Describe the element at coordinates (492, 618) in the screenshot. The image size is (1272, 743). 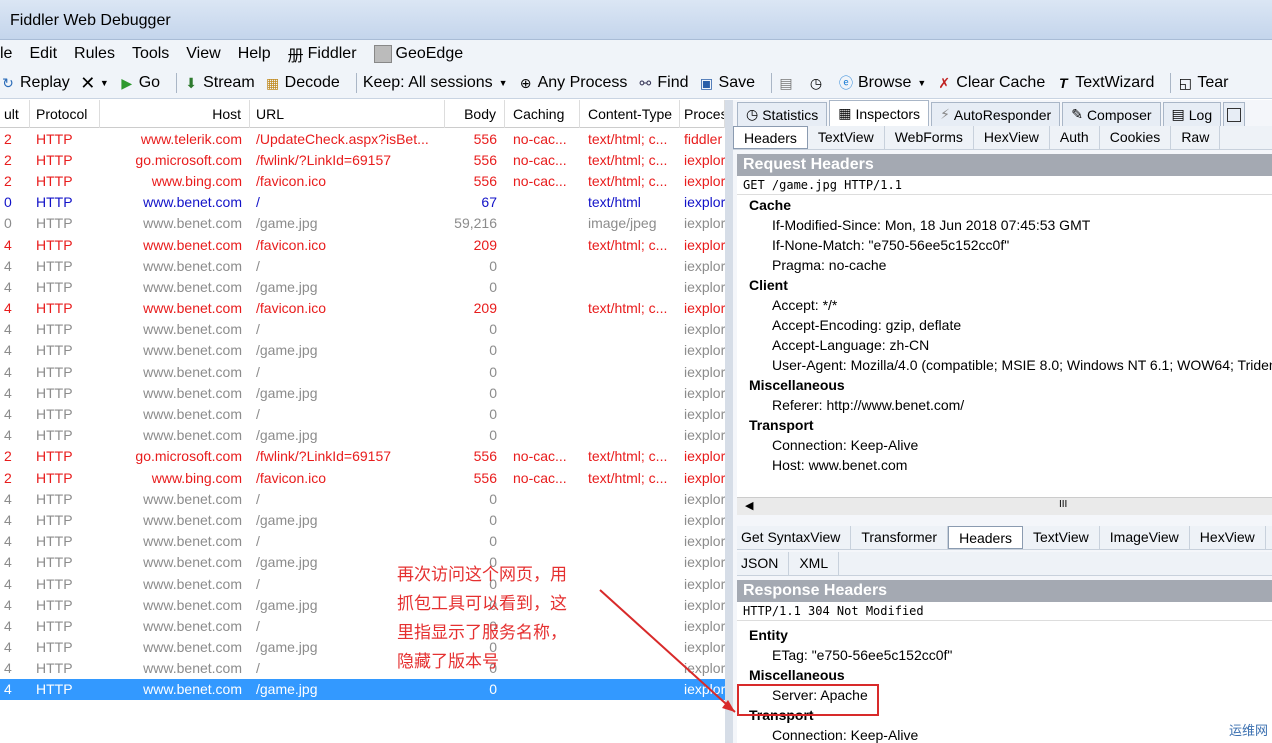
I see `annotation-text: 再次访问这个网页，用 抓包工具可以看到，这 里指显示了服务名称， 隐藏了版本号` at that location.